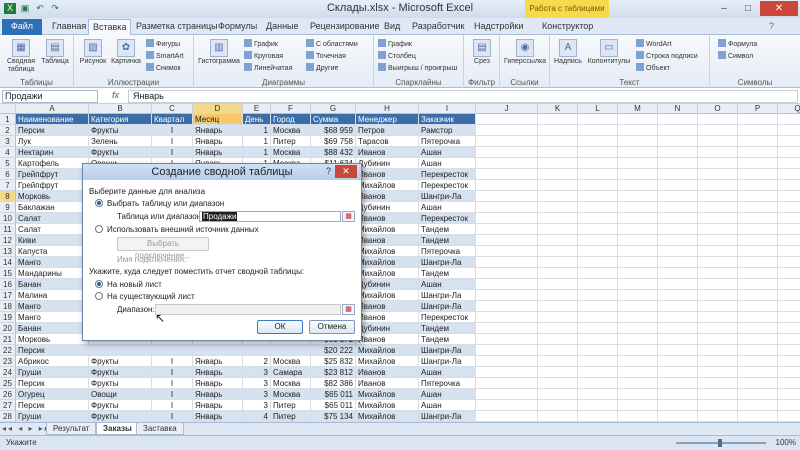  What do you see at coordinates (598, 109) in the screenshot?
I see `column-header: L` at bounding box center [598, 109].